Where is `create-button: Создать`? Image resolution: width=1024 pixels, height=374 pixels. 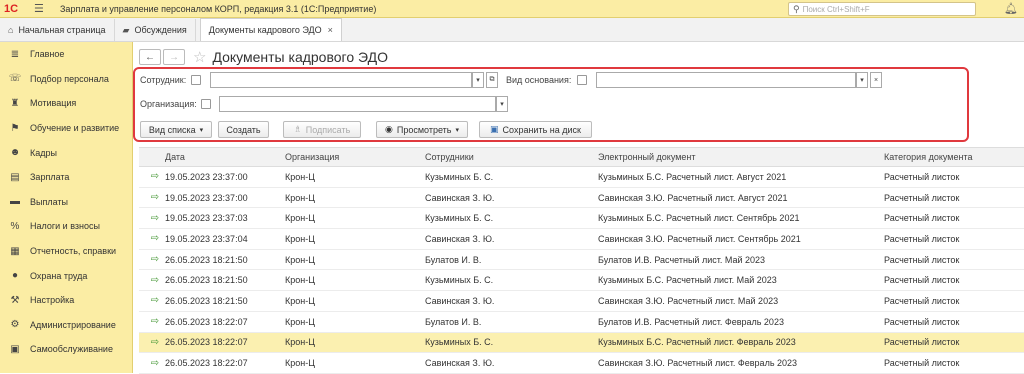 create-button: Создать is located at coordinates (243, 129).